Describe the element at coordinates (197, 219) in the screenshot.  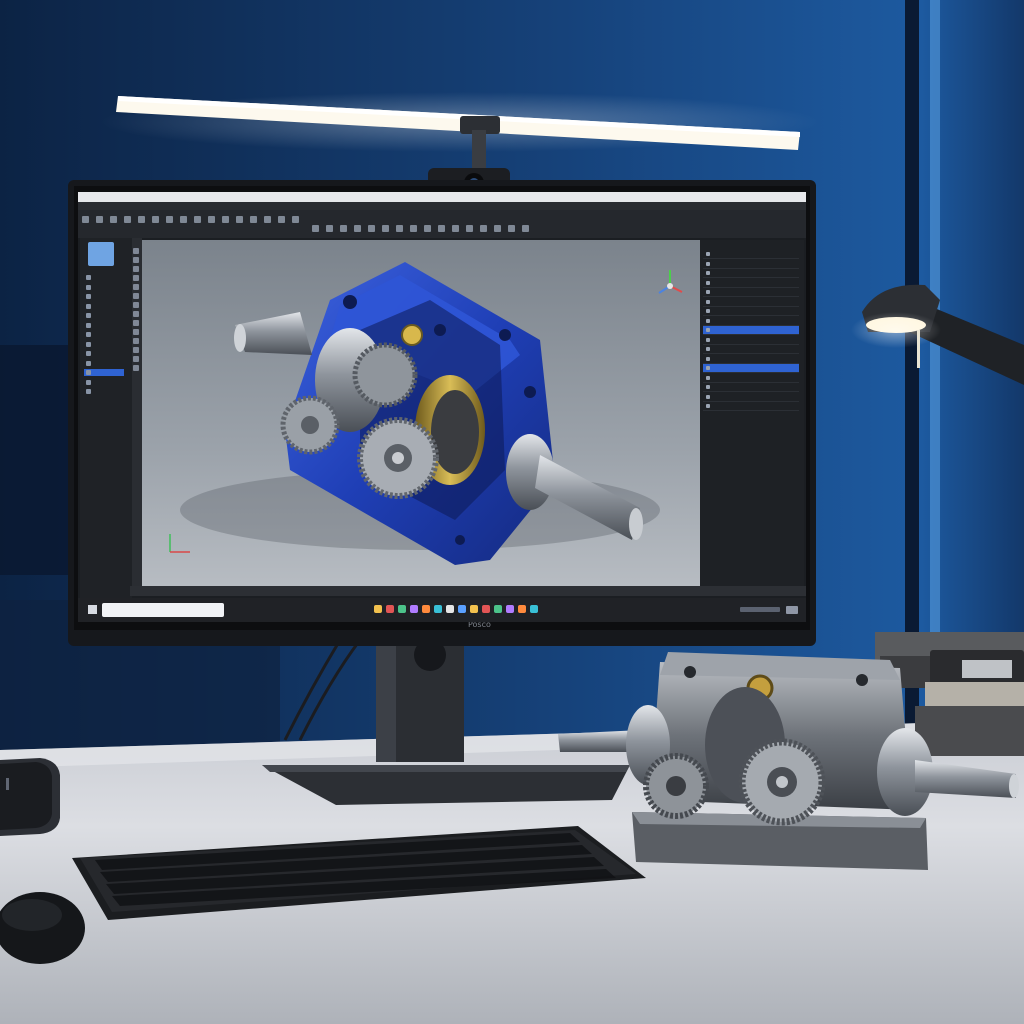
I see `fillet-icon` at that location.